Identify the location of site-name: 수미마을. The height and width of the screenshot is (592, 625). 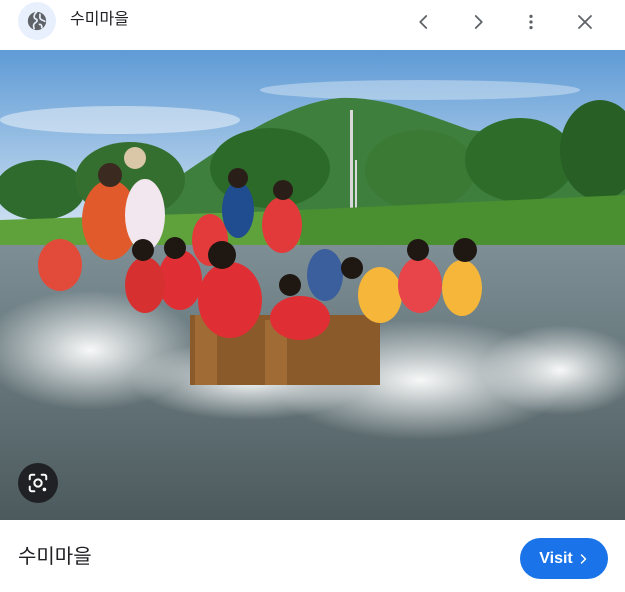
(99, 20).